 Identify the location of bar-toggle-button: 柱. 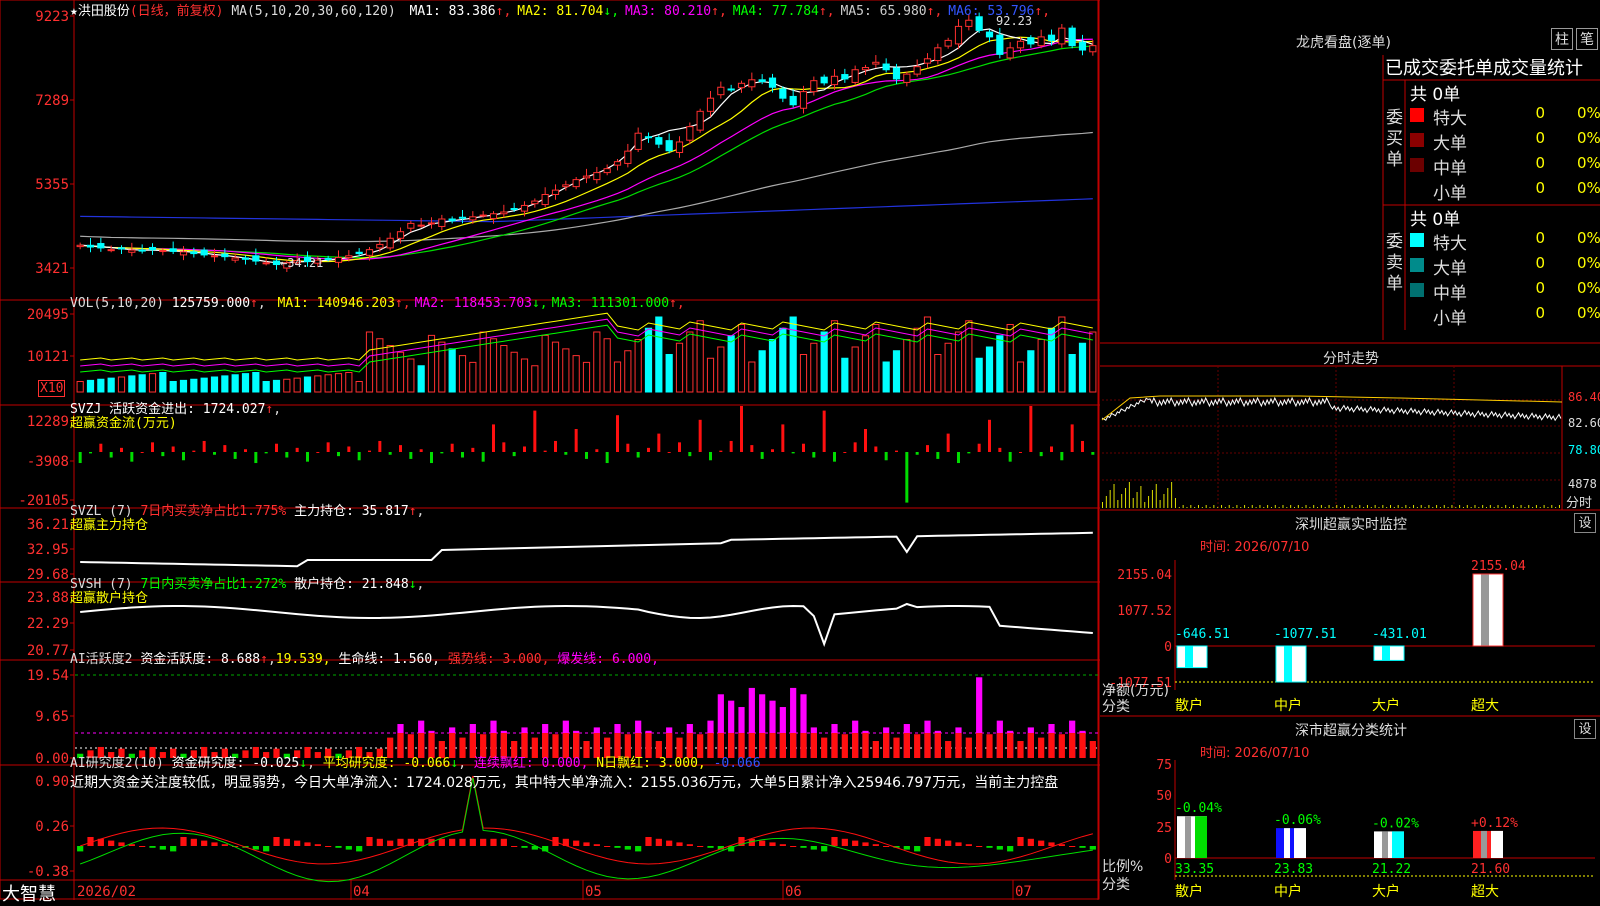
(1562, 39).